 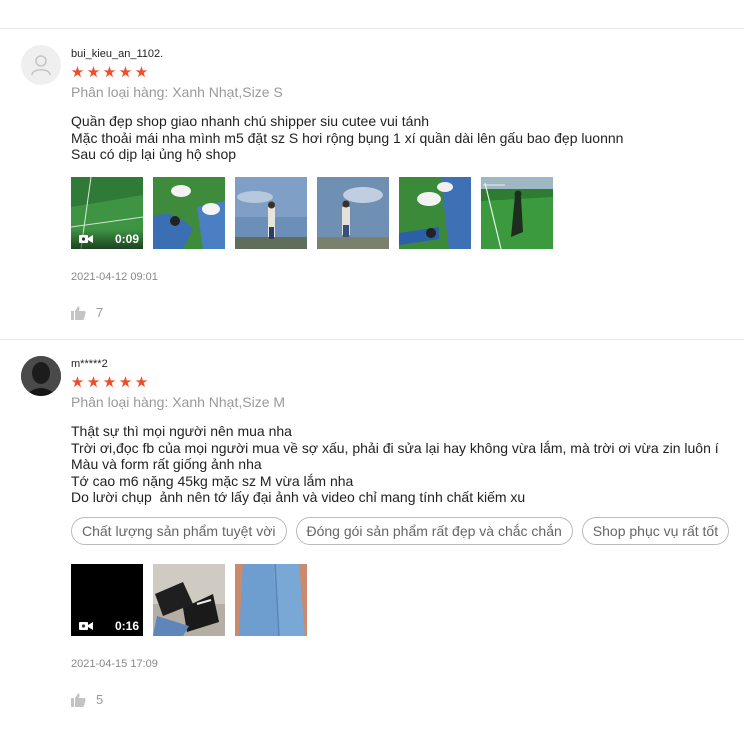 I want to click on review-tag: Shop phục vụ rất tốt, so click(x=655, y=531).